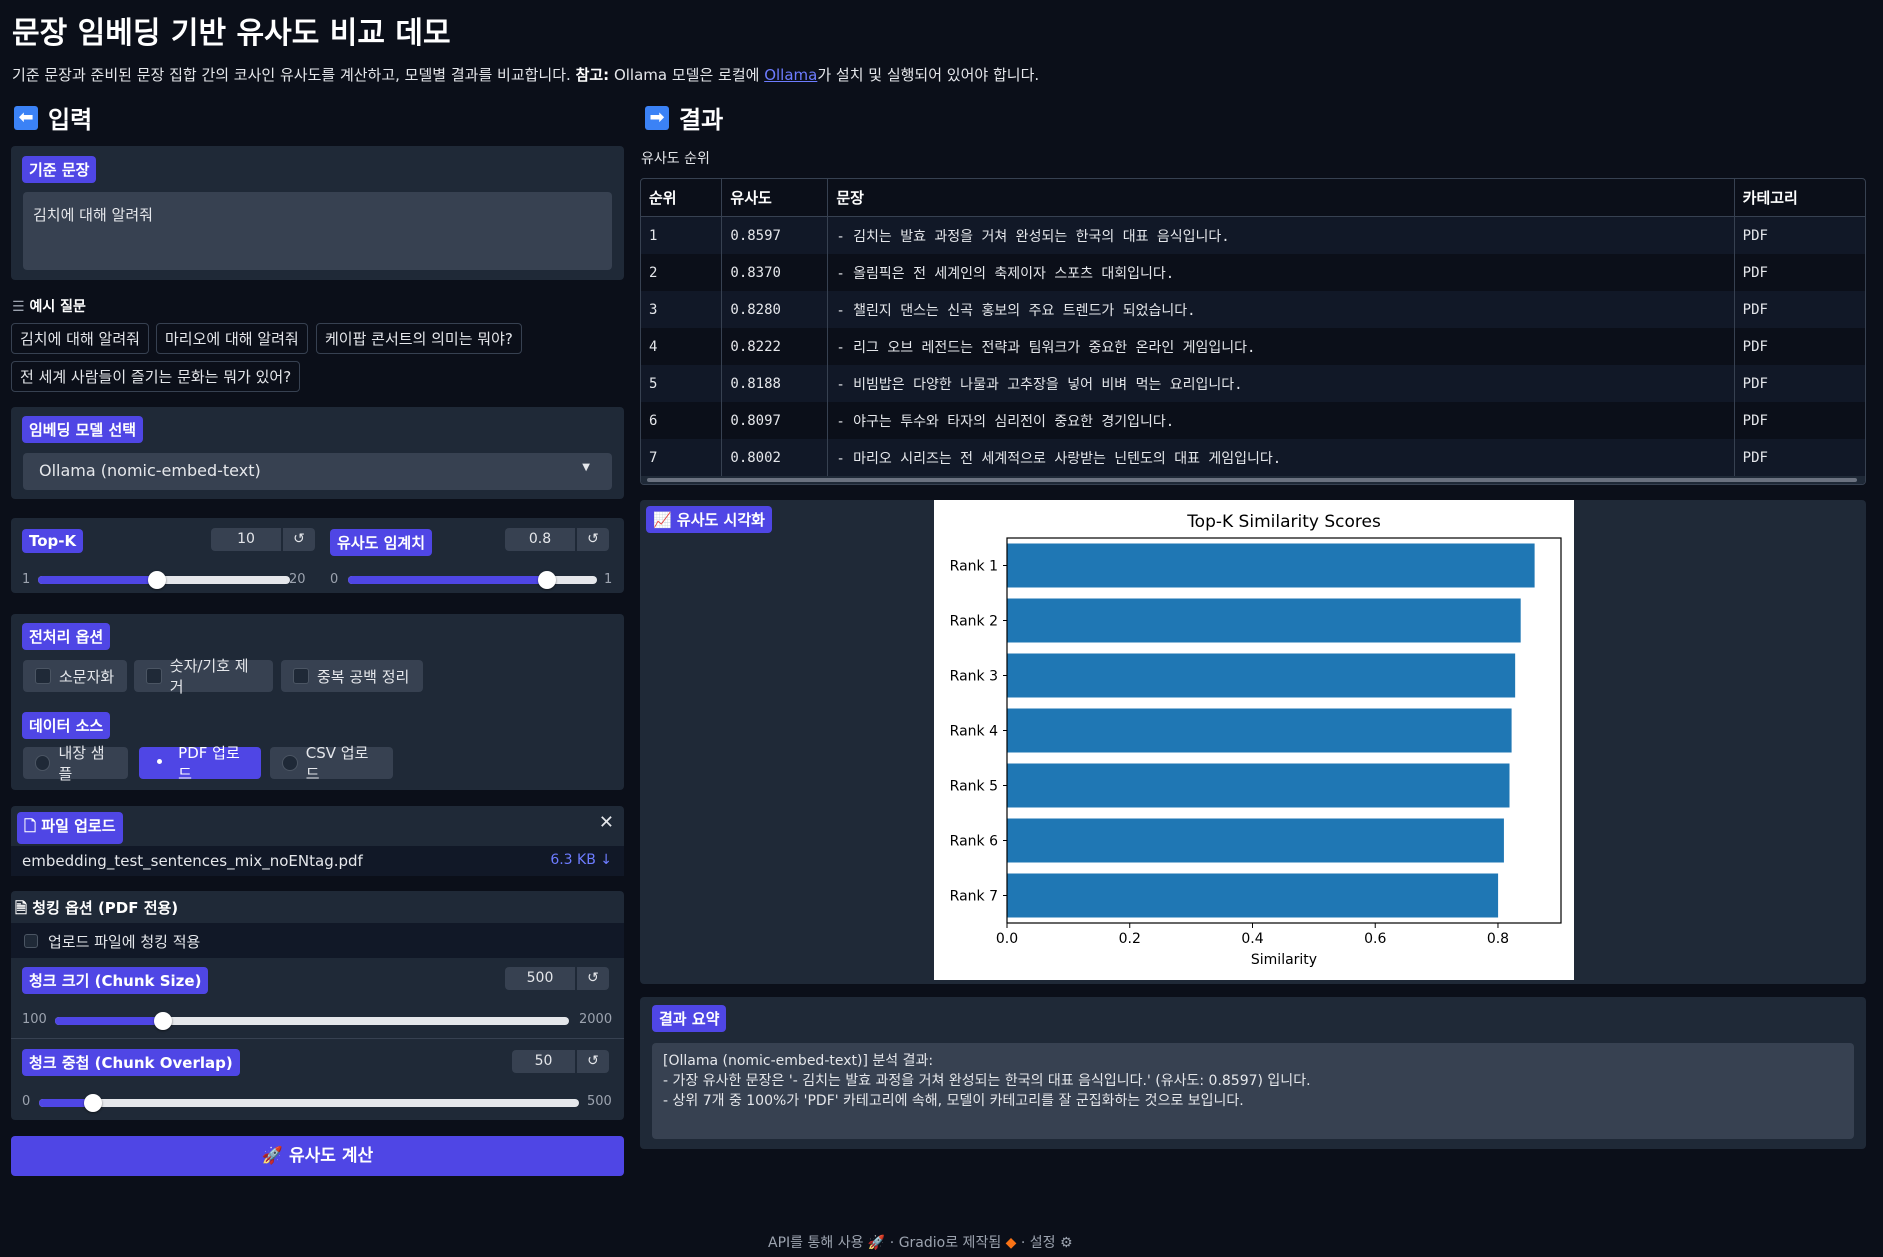 This screenshot has width=1883, height=1257. I want to click on source-builtin: 내장 샘플, so click(75, 763).